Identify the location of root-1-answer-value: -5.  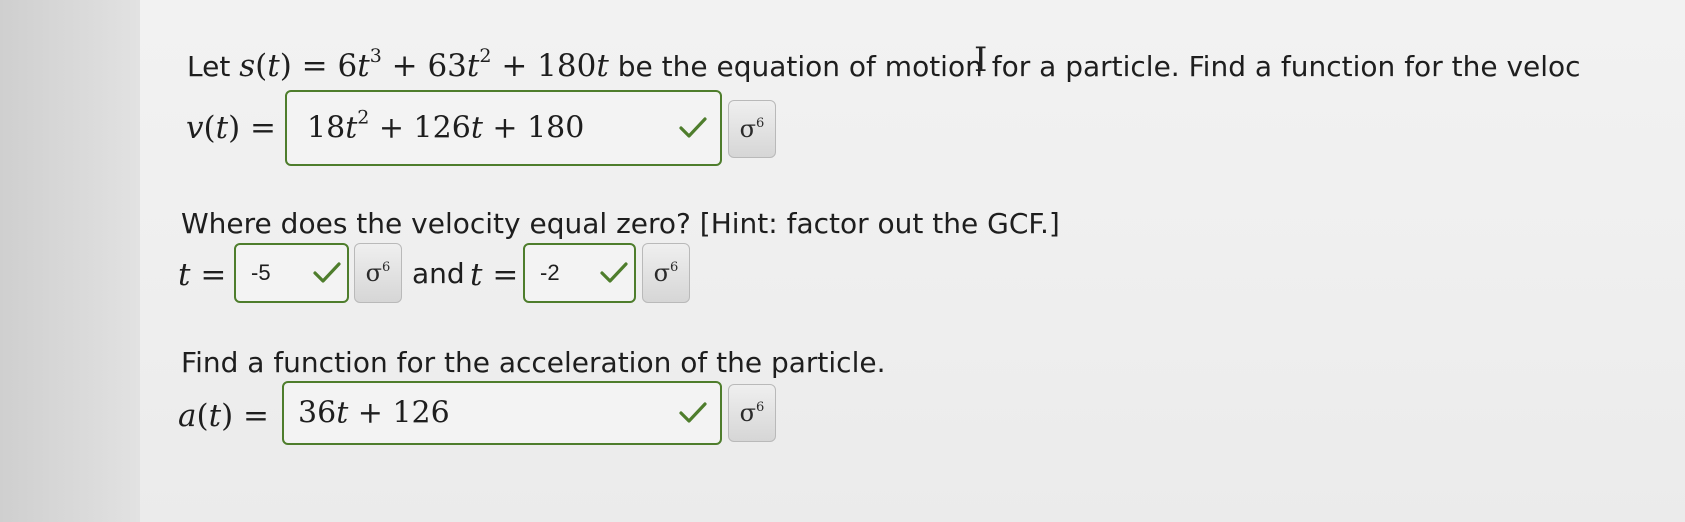
(261, 272).